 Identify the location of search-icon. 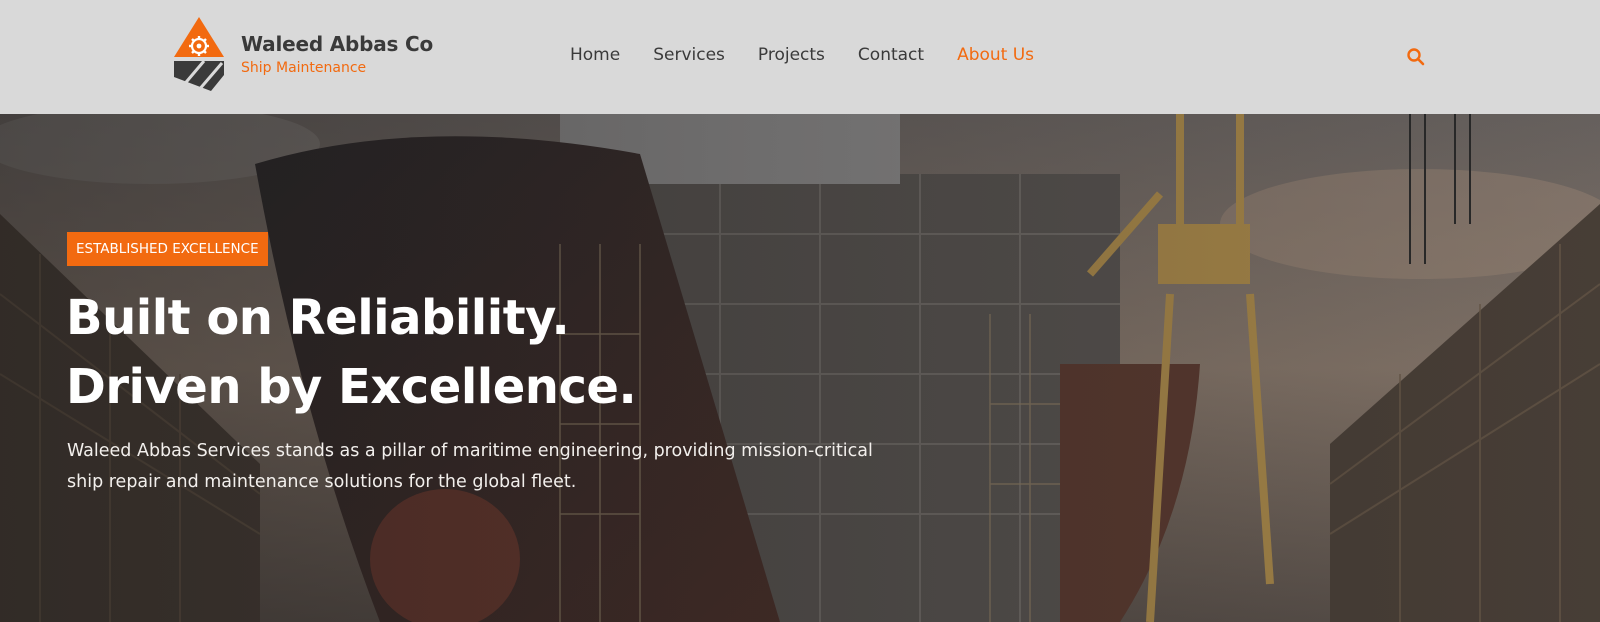
(1416, 57).